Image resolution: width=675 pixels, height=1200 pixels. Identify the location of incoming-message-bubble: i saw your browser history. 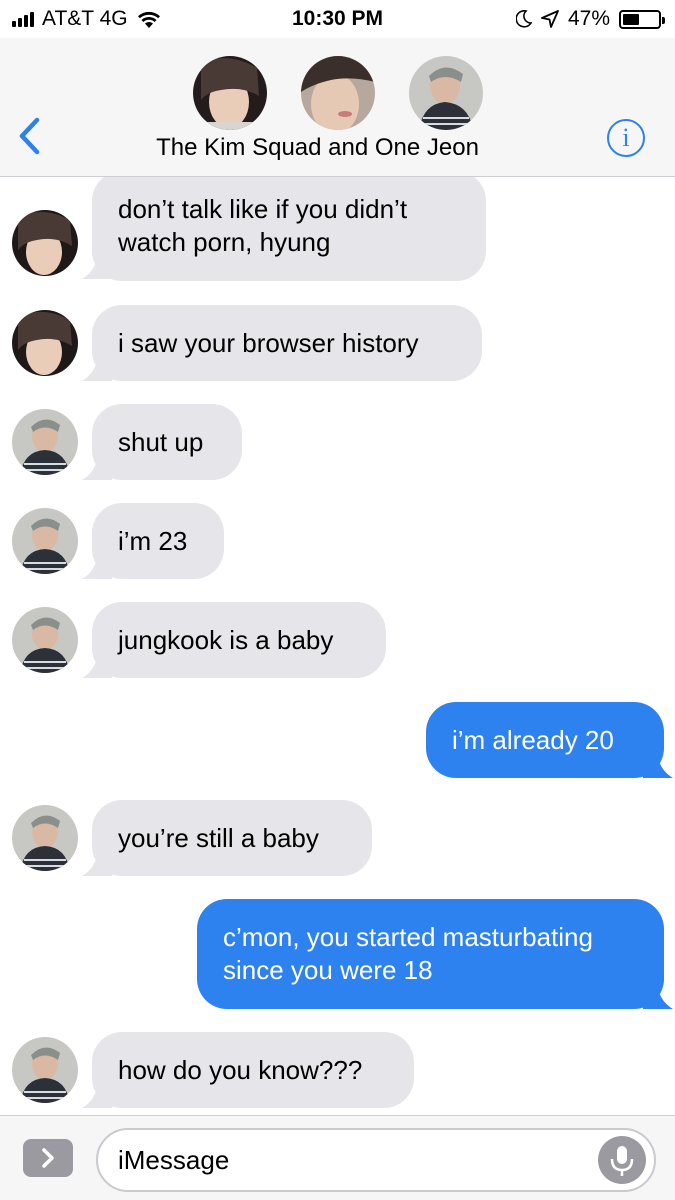
(287, 343).